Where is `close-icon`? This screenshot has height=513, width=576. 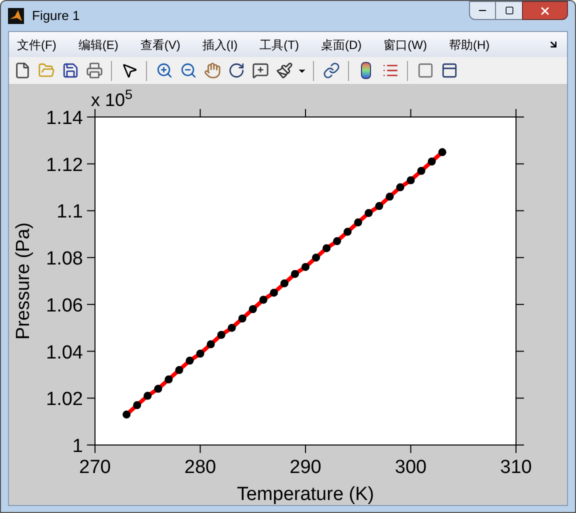 close-icon is located at coordinates (545, 10).